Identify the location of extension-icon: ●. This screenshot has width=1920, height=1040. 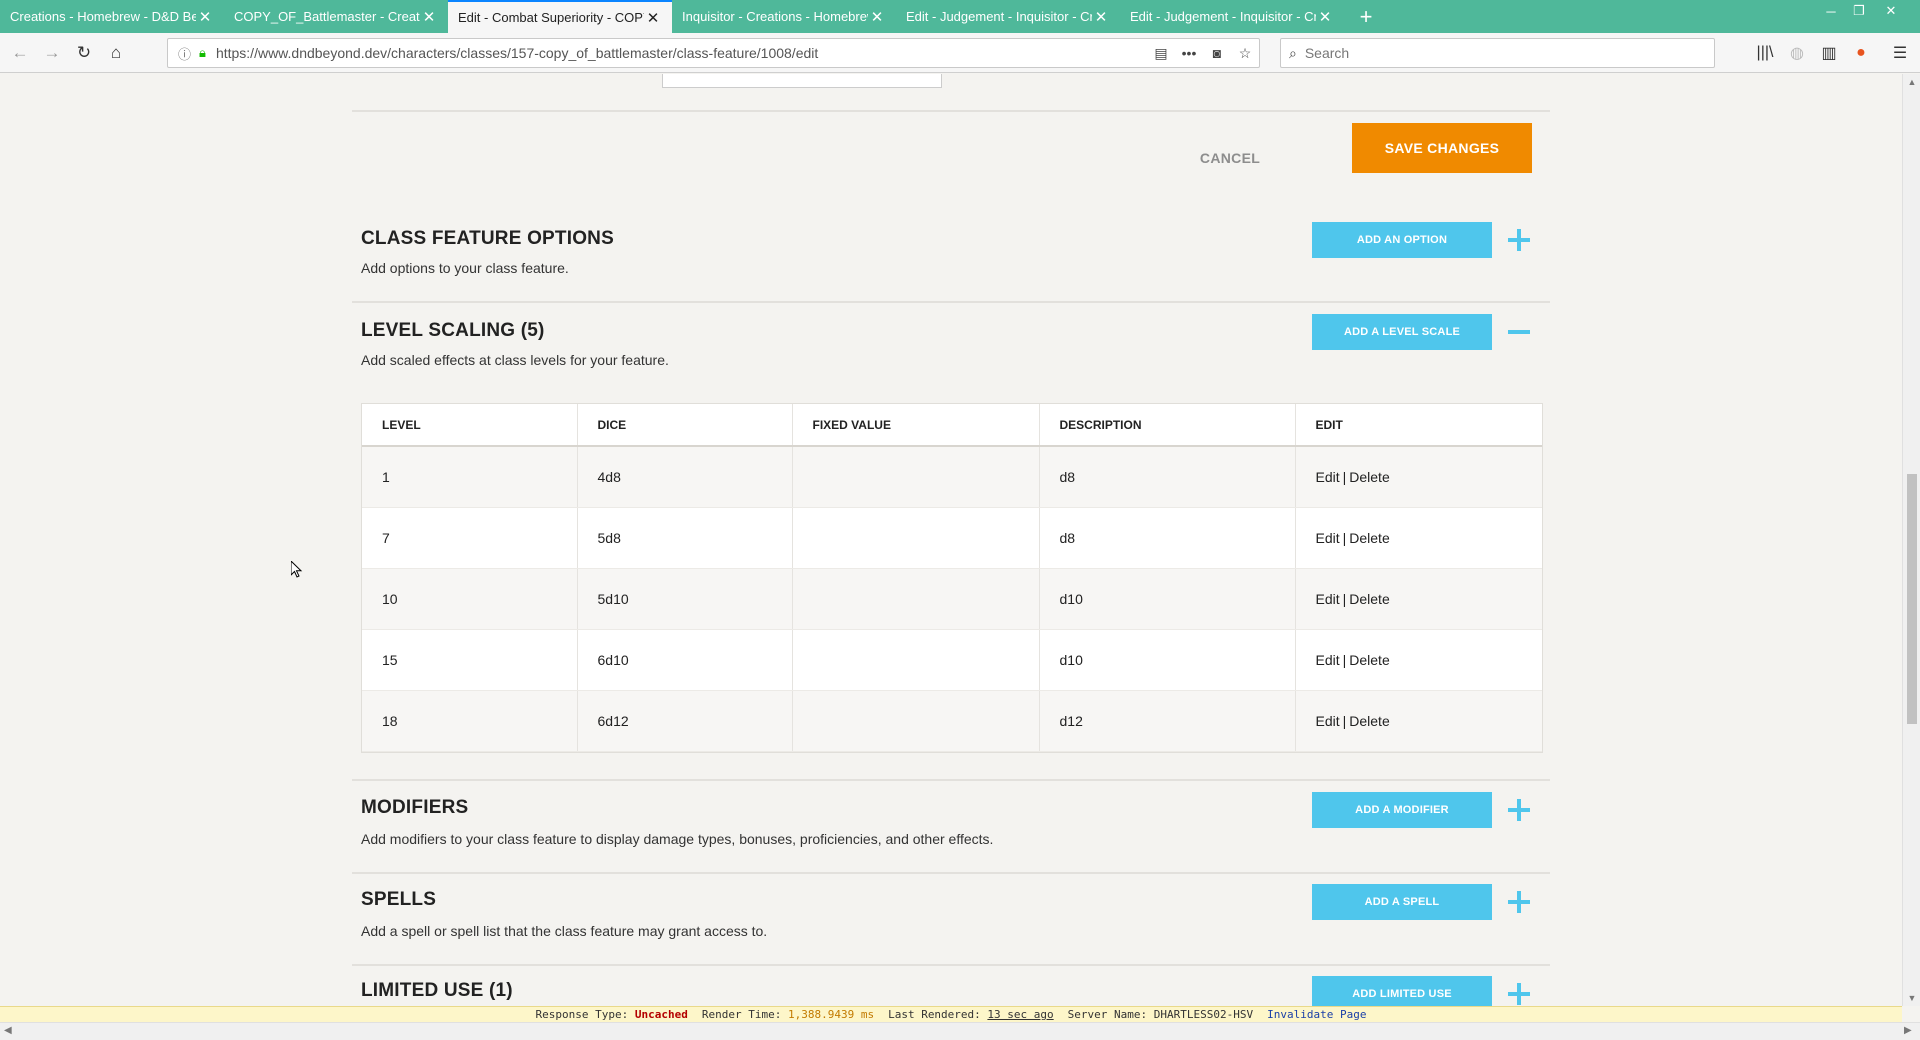
(1861, 53).